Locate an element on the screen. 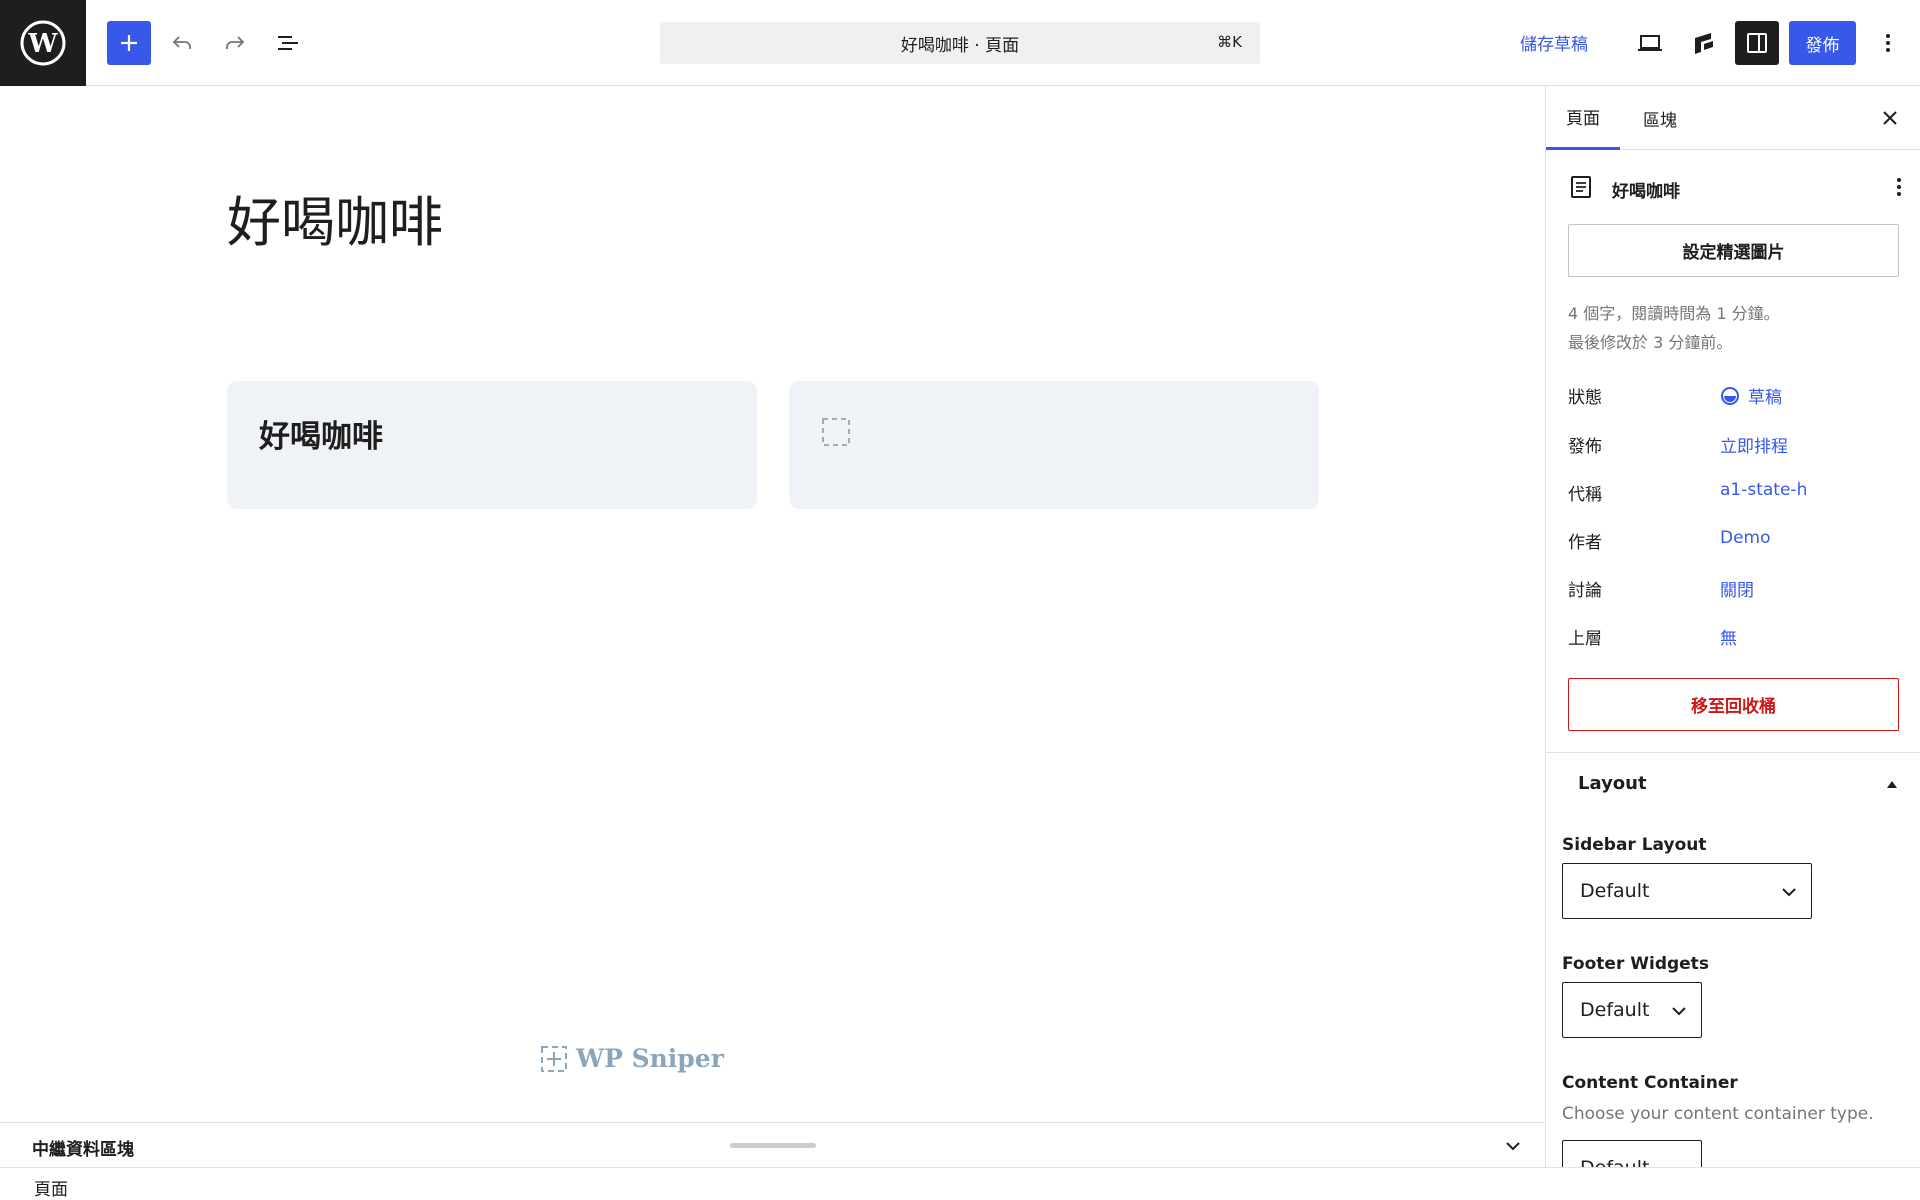 Image resolution: width=1920 pixels, height=1200 pixels. heading-block: 好喝咖啡 is located at coordinates (321, 433).